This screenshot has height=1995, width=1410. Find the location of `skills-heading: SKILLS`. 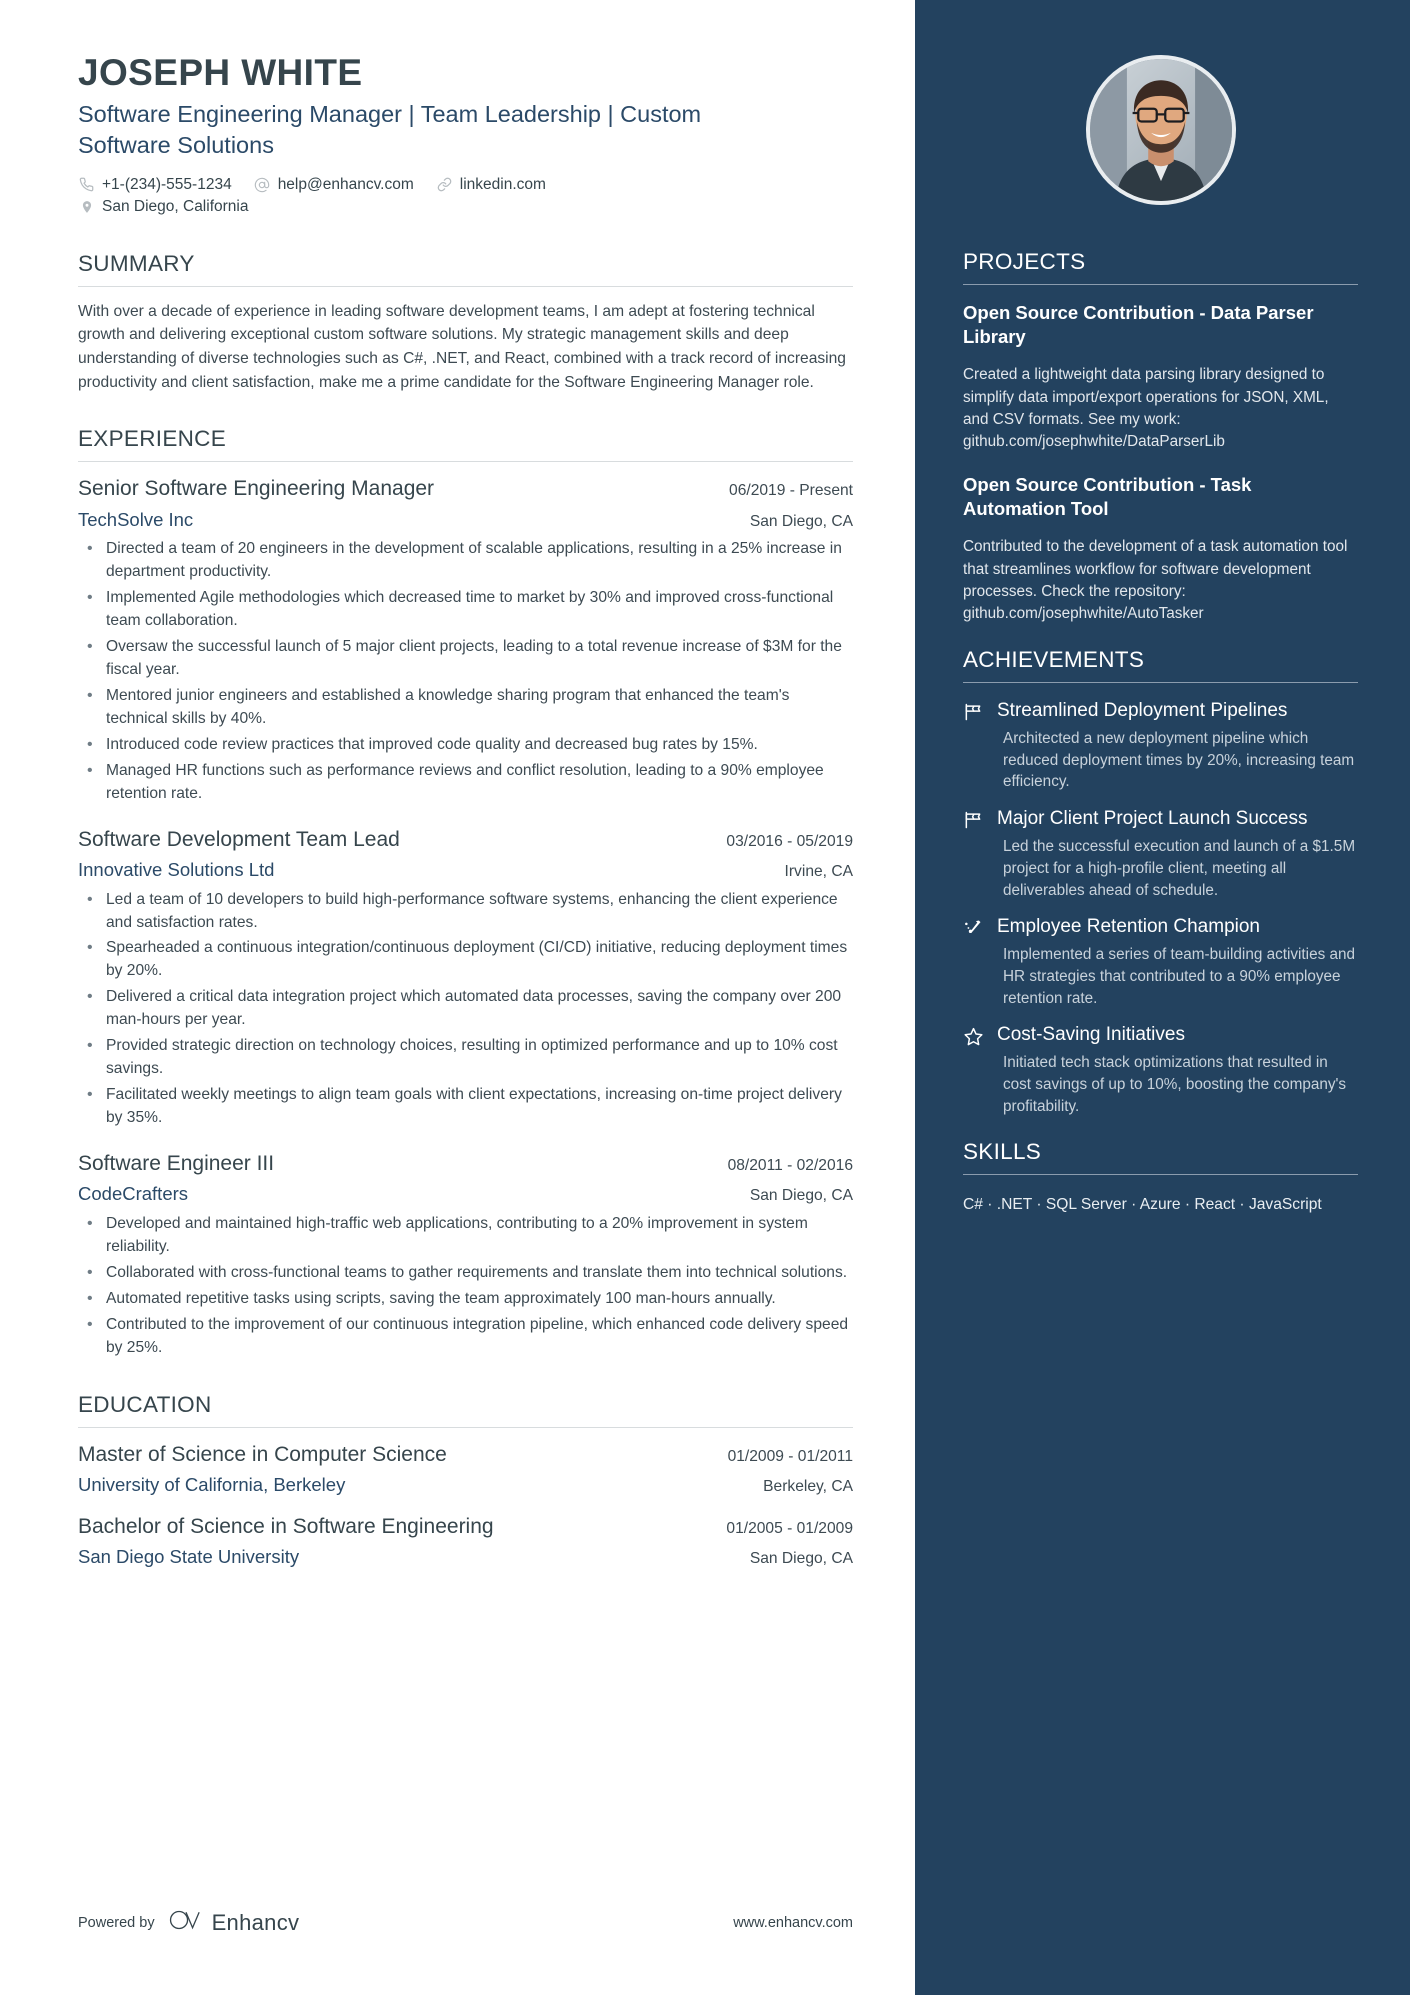

skills-heading: SKILLS is located at coordinates (1002, 1152).